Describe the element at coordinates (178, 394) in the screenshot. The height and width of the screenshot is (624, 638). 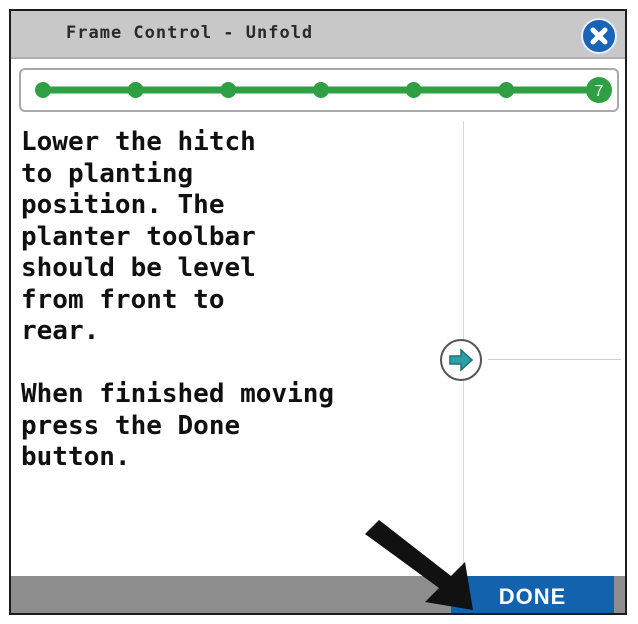
I see `instruction-line: When finished moving` at that location.